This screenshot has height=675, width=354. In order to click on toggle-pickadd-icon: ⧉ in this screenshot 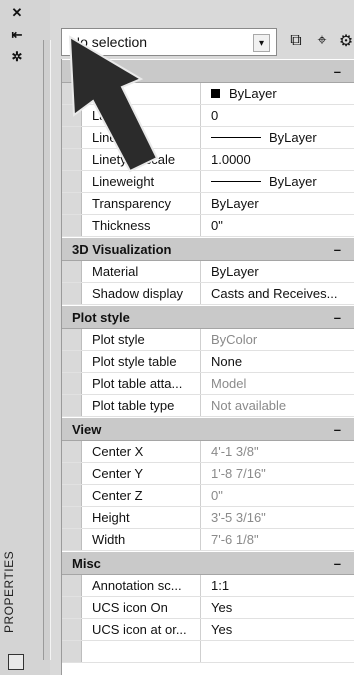, I will do `click(296, 41)`.